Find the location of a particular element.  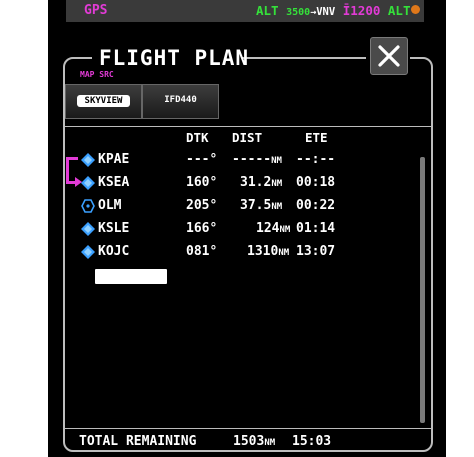

dtk-value: ---° is located at coordinates (202, 159).